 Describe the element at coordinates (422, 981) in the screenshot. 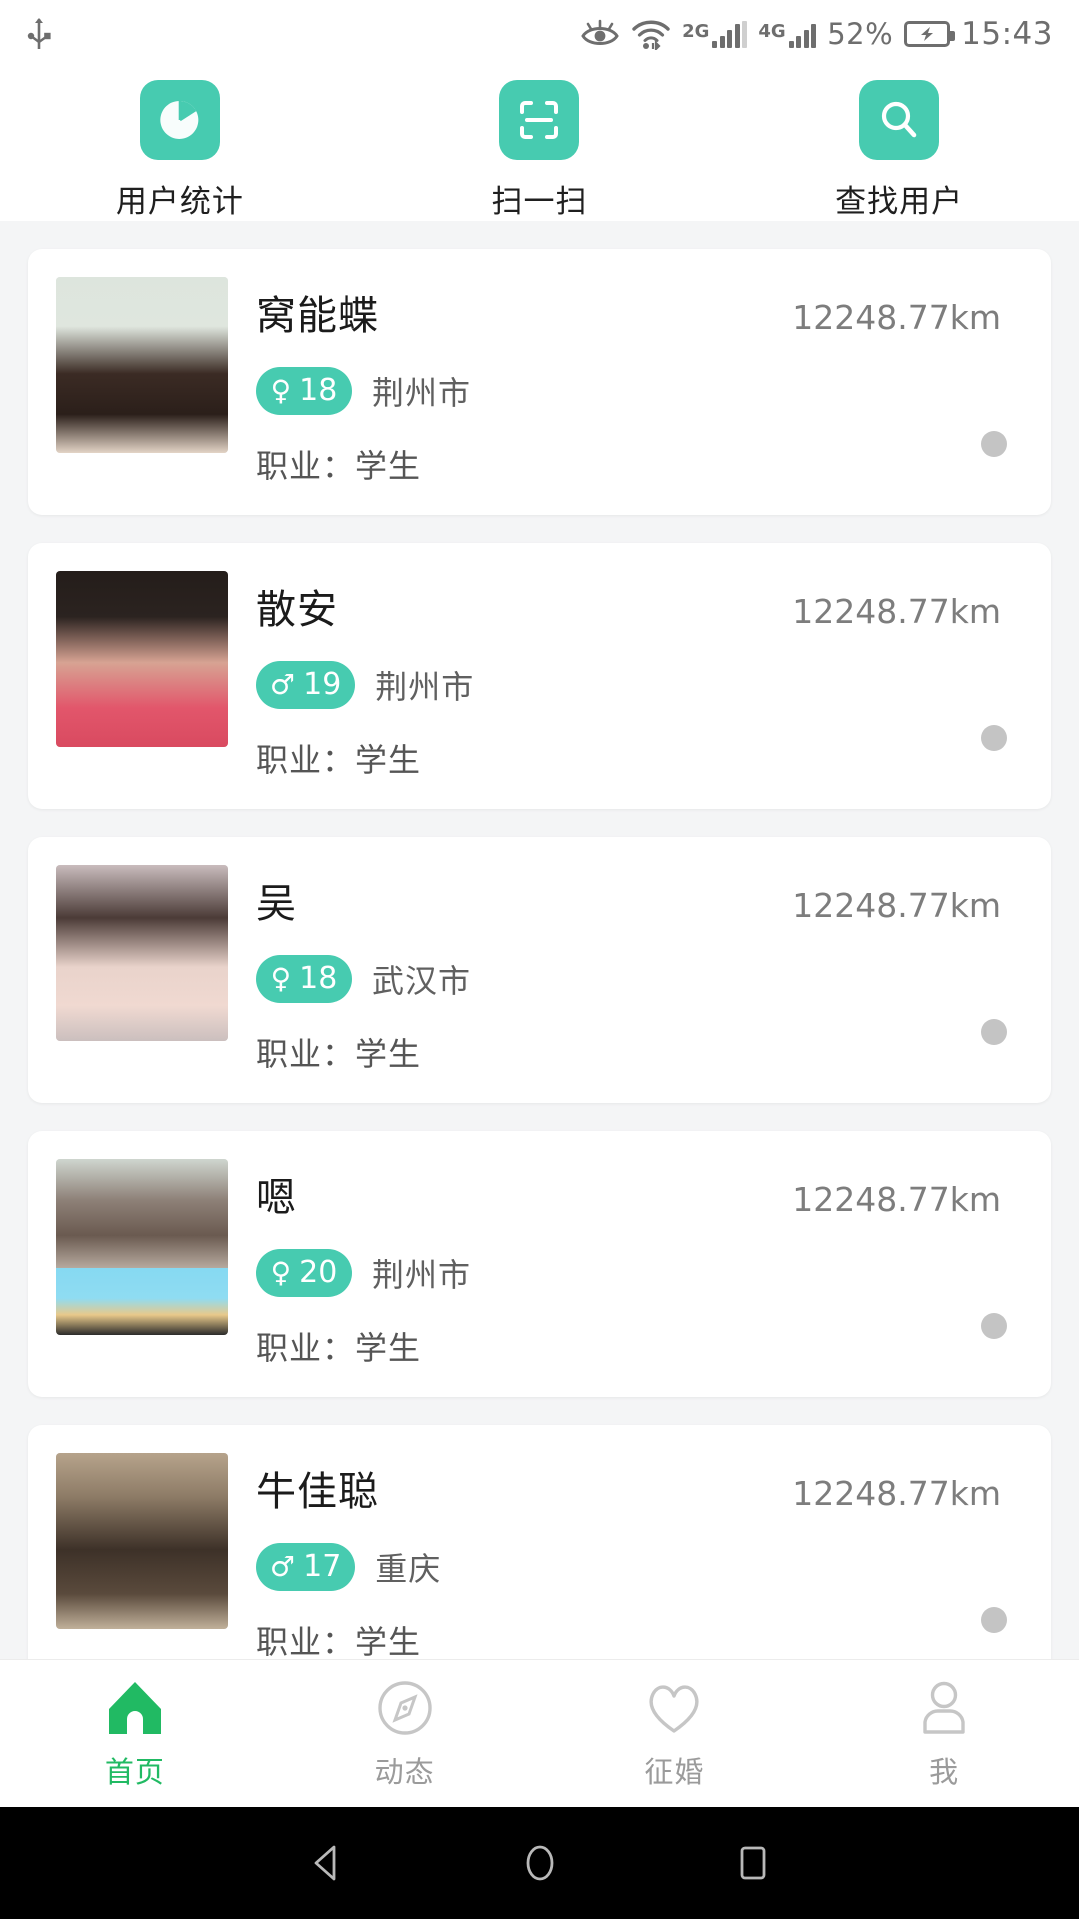

I see `user-city: 武汉市` at that location.